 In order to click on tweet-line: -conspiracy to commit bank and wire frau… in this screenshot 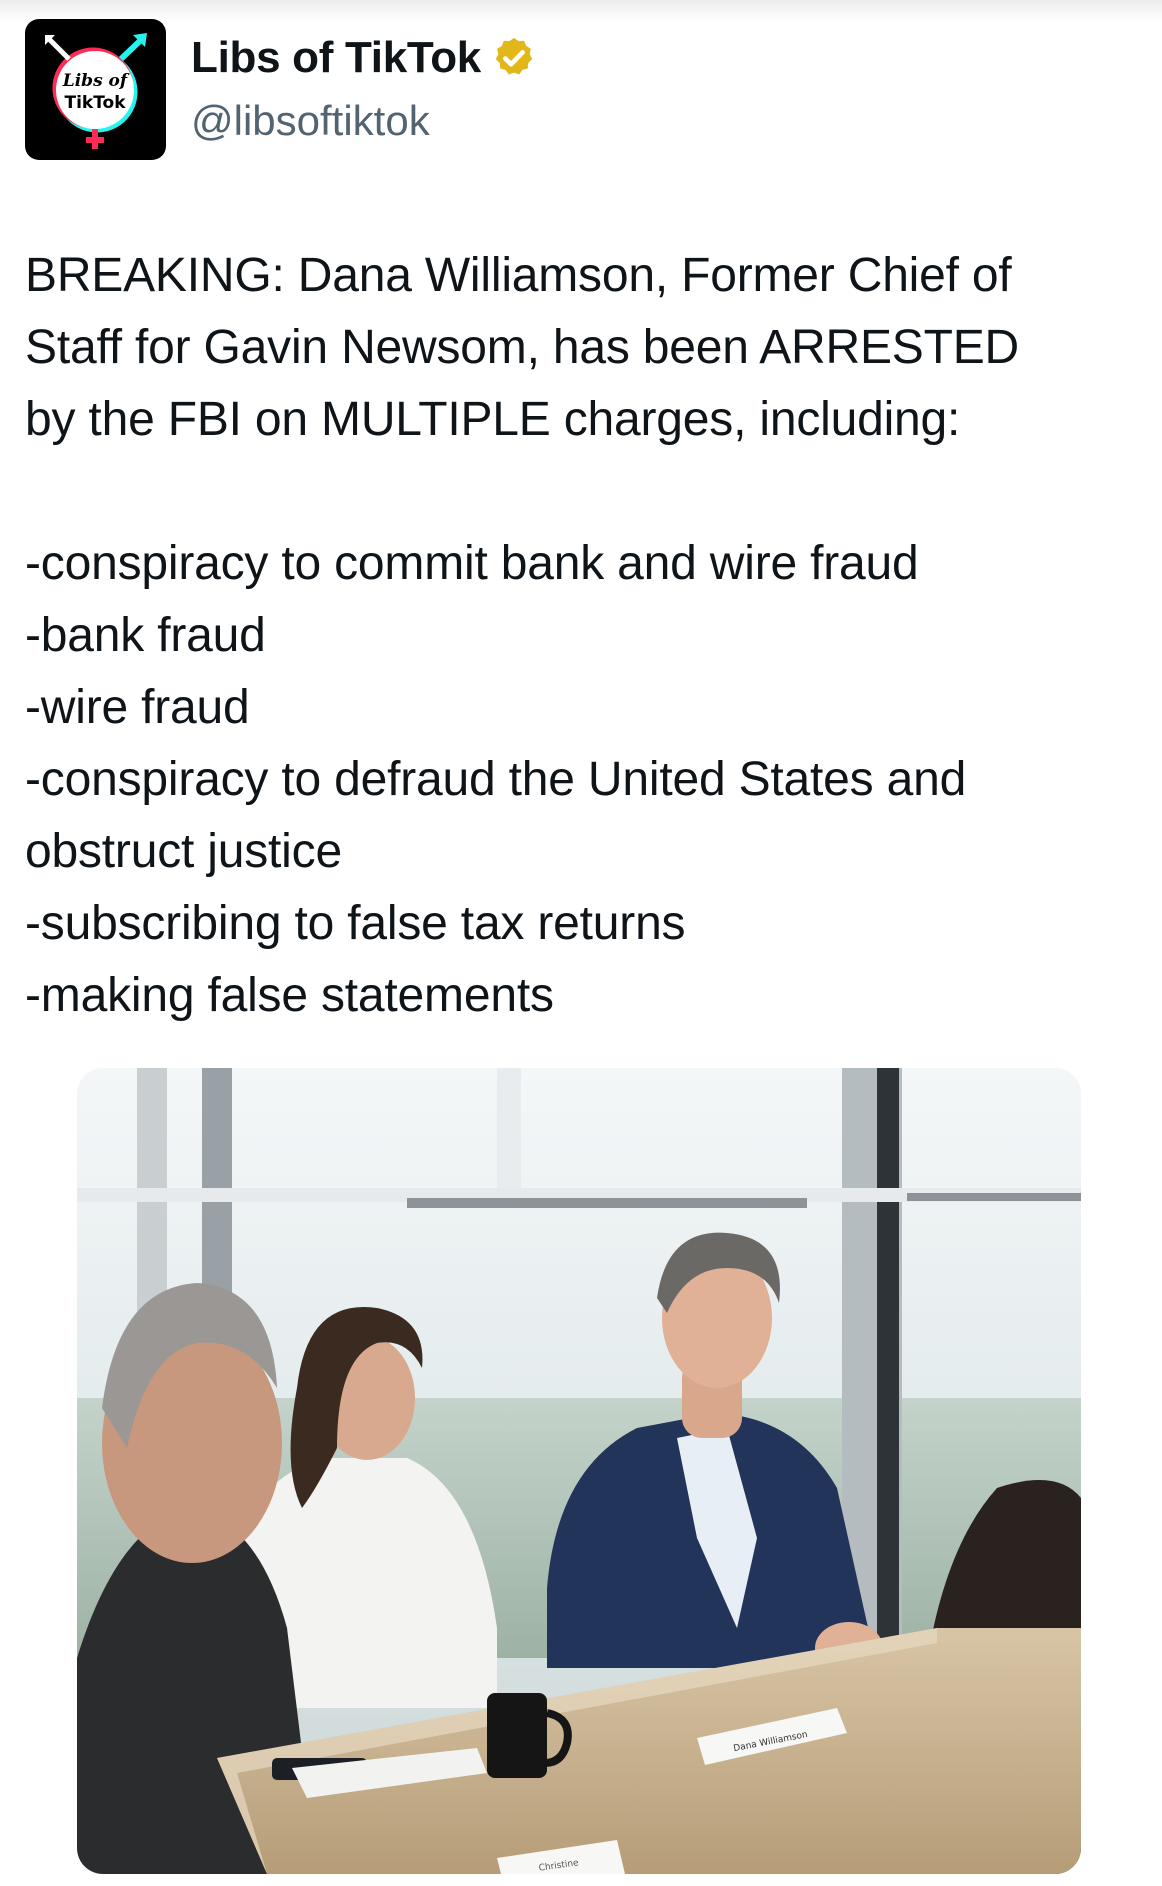, I will do `click(472, 563)`.